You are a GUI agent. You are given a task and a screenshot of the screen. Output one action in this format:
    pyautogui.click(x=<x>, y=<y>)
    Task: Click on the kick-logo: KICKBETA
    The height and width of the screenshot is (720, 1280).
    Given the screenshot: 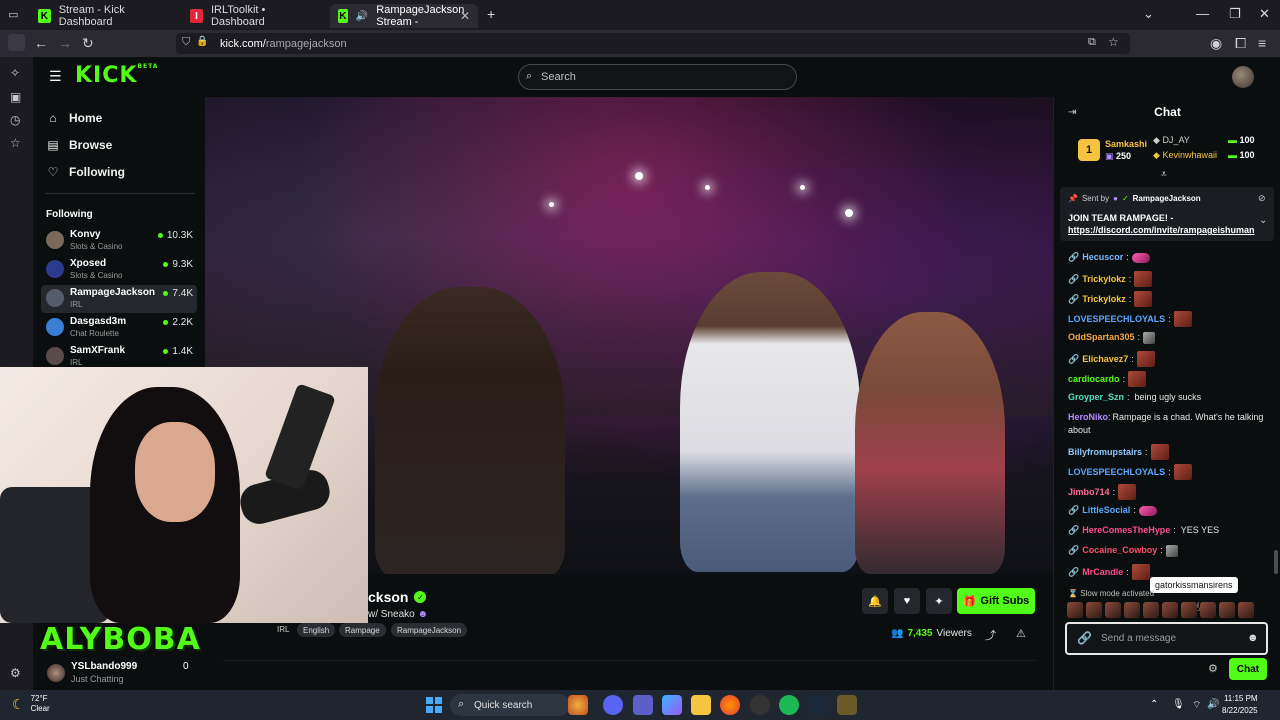 What is the action you would take?
    pyautogui.click(x=116, y=75)
    